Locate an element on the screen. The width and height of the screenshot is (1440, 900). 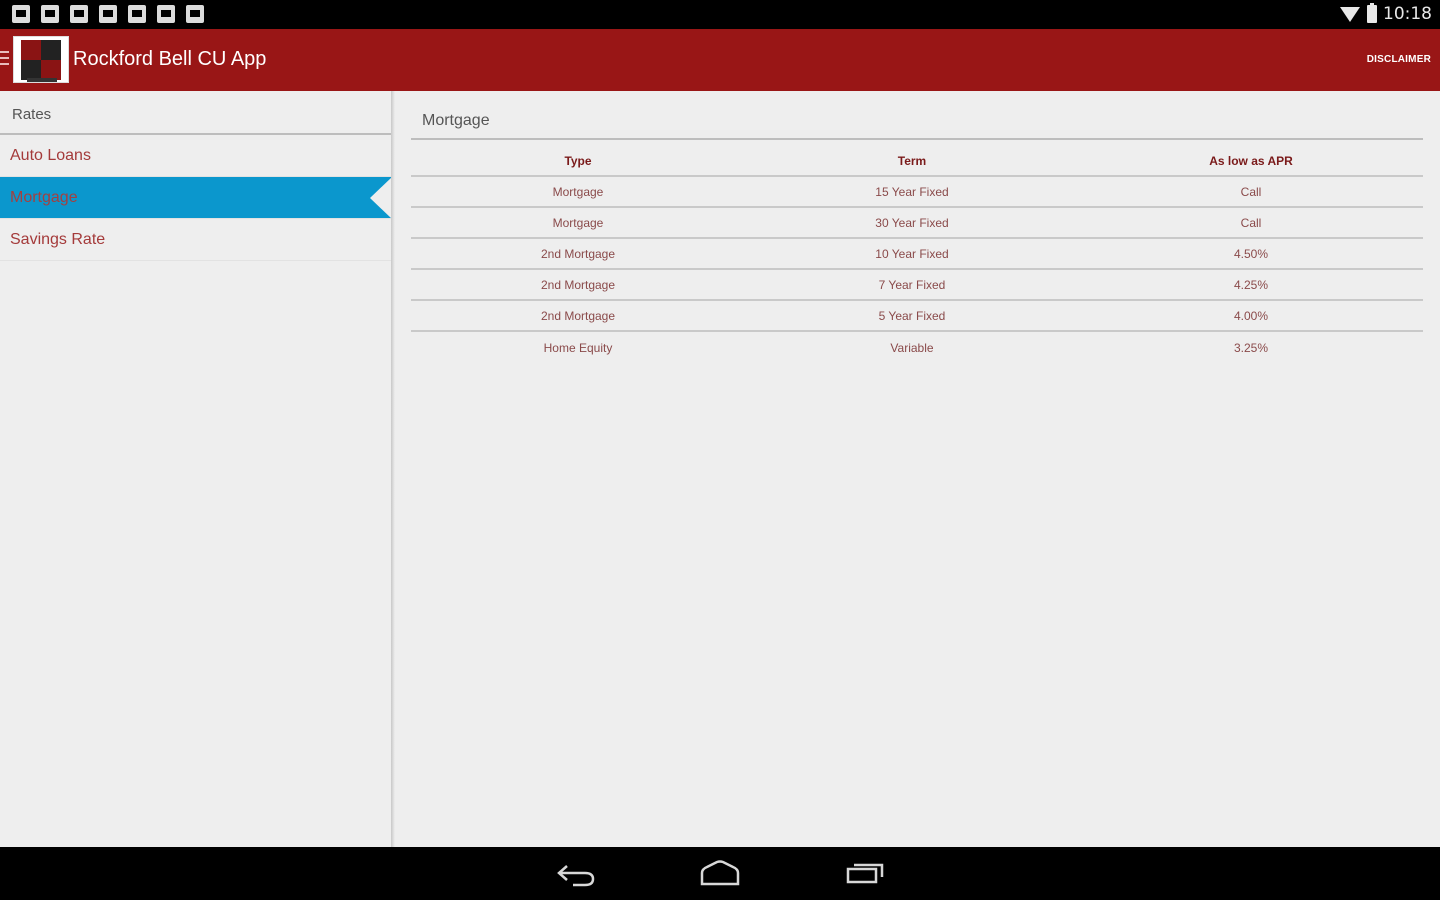
table-row: 2nd Mortgage 5 Year Fixed 4.00% is located at coordinates (917, 316).